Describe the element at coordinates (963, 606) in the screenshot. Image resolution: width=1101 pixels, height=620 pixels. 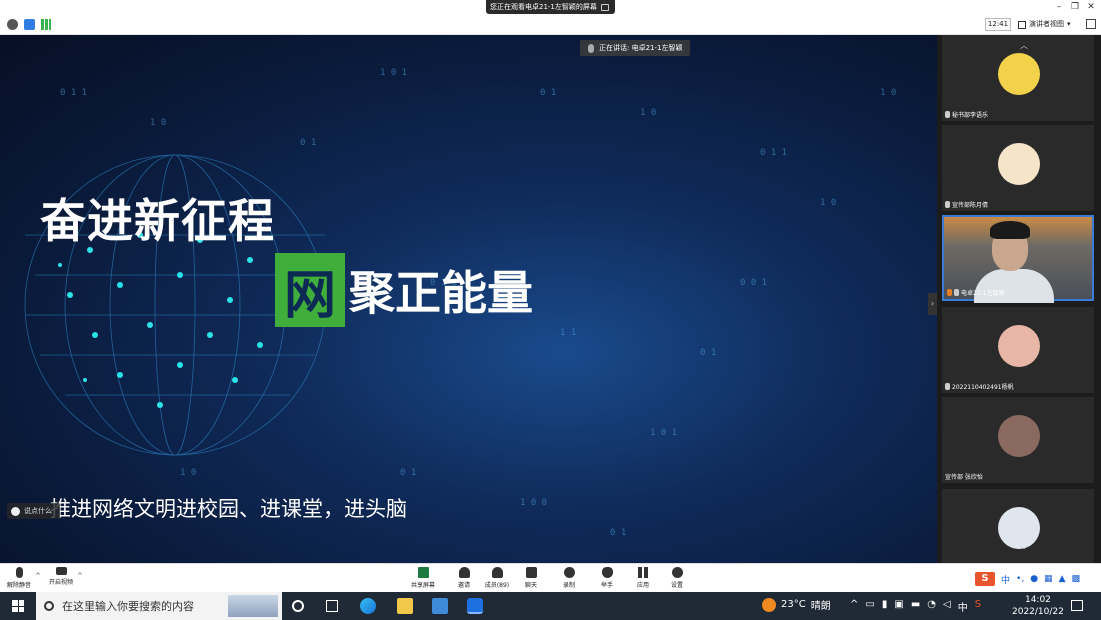
I see `ime-indicator: 中` at that location.